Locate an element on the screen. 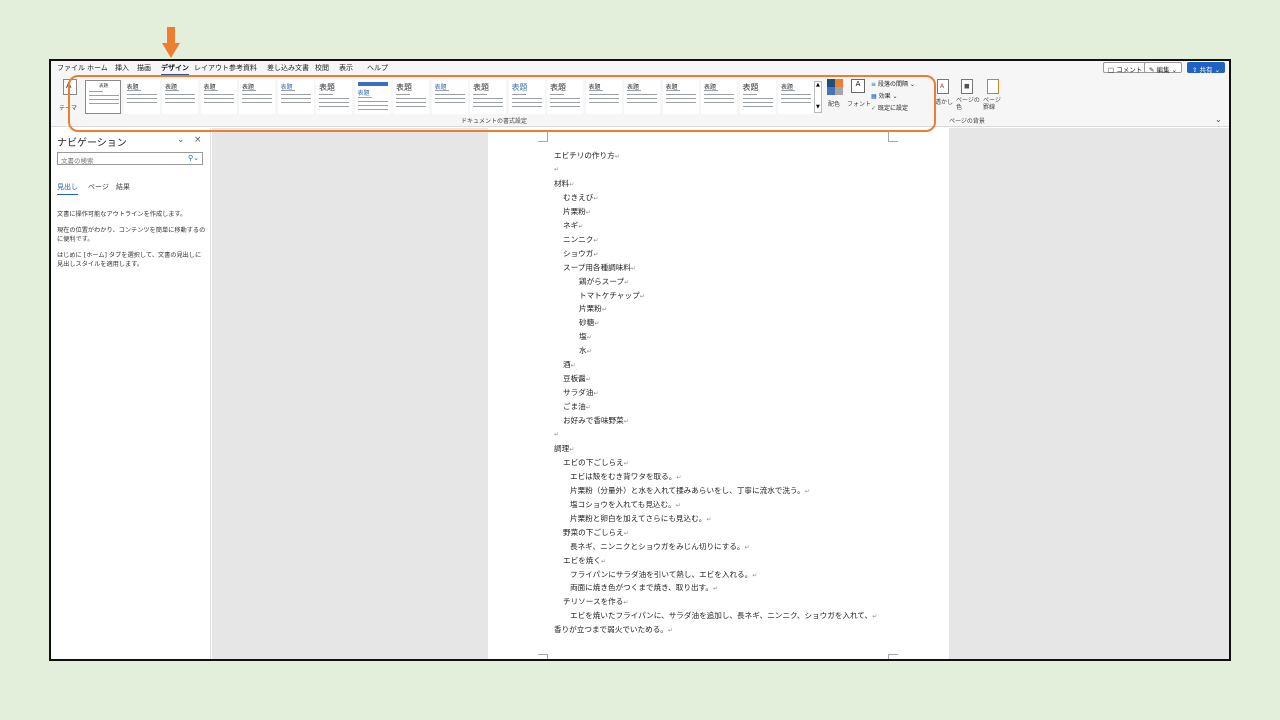 Image resolution: width=1280 pixels, height=720 pixels. document-line: エビの下ごしらえ↵ is located at coordinates (596, 462).